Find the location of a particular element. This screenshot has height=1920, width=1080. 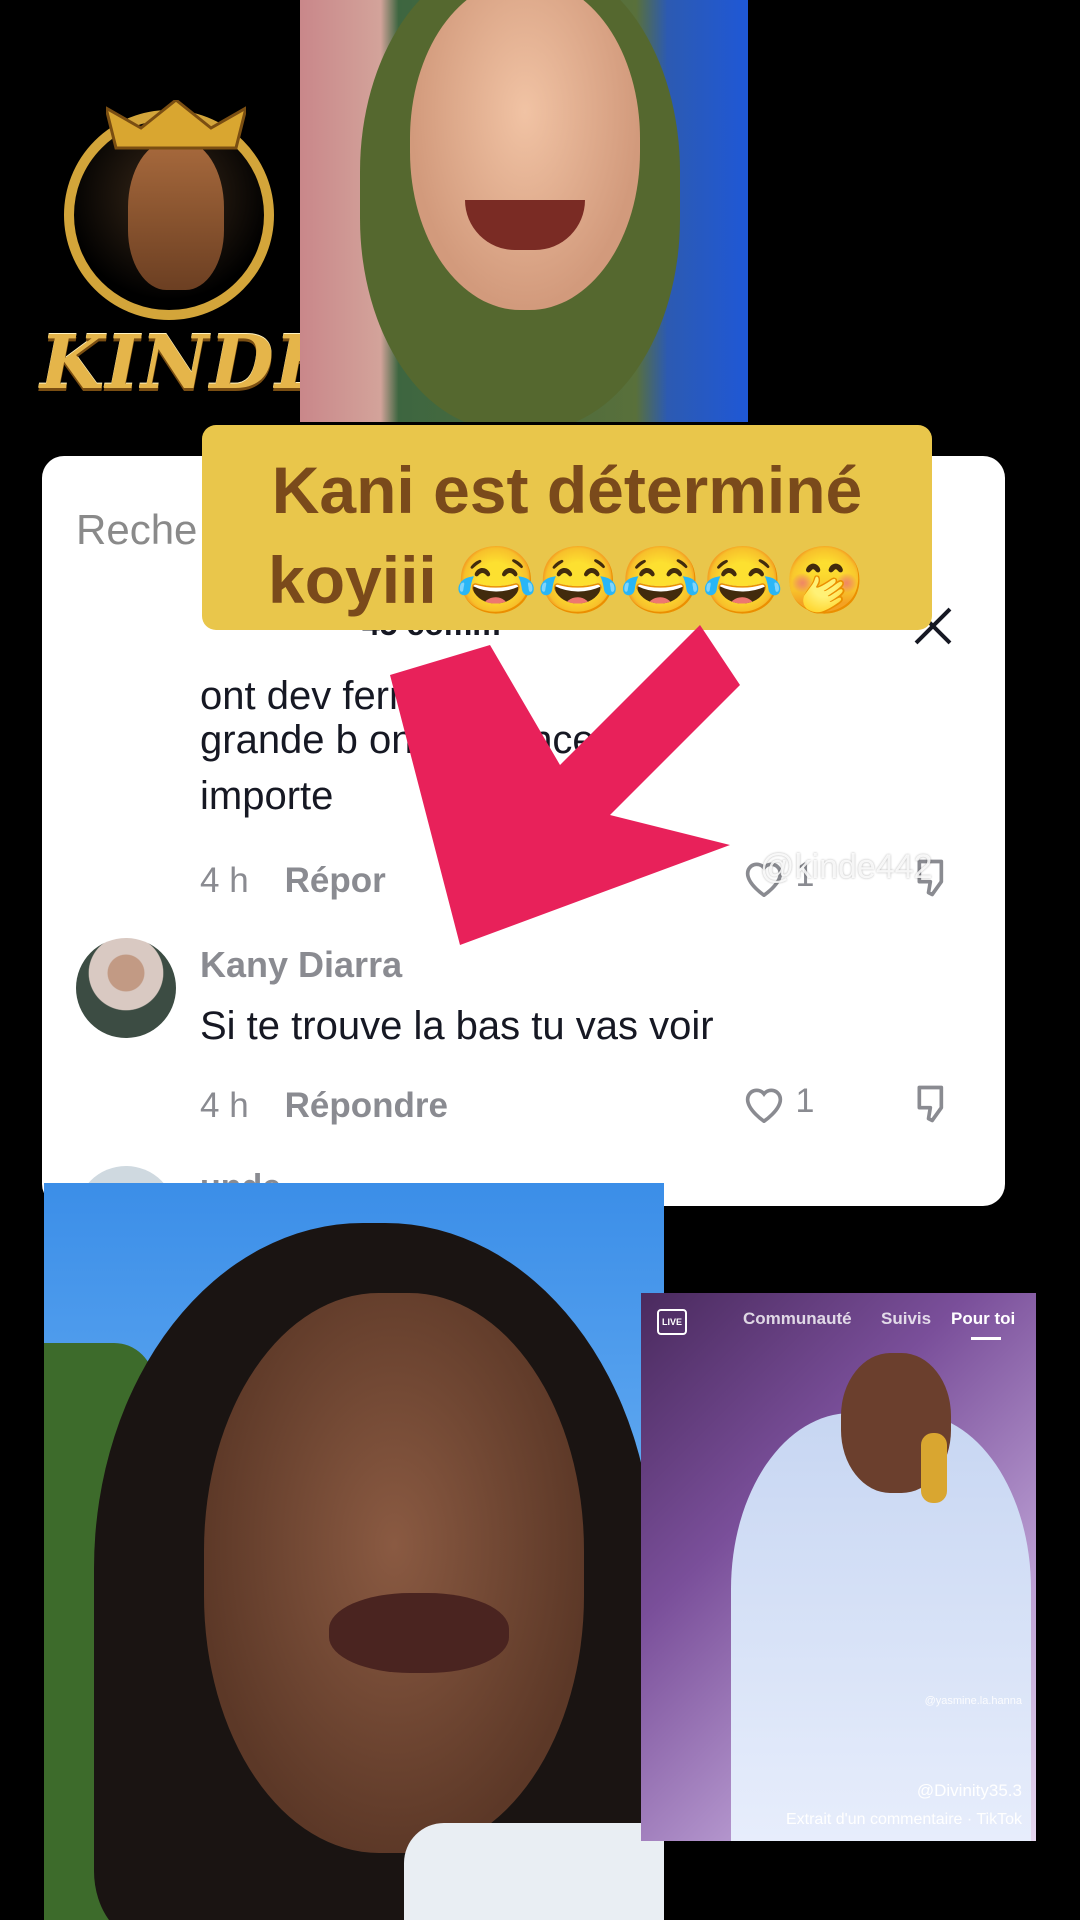

crown-icon is located at coordinates (176, 125).